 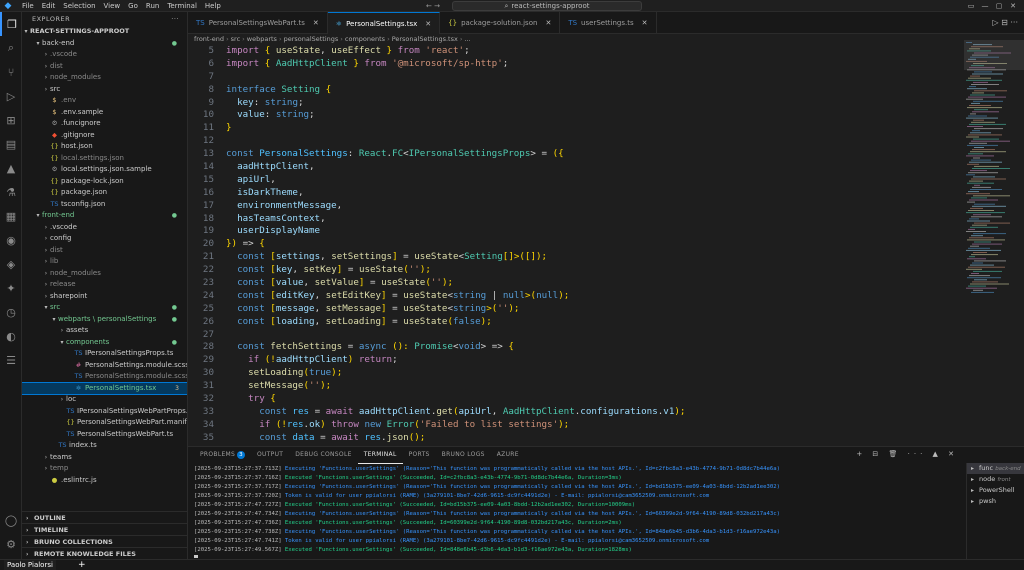 I want to click on code-line: 9 key: string;, so click(x=576, y=103).